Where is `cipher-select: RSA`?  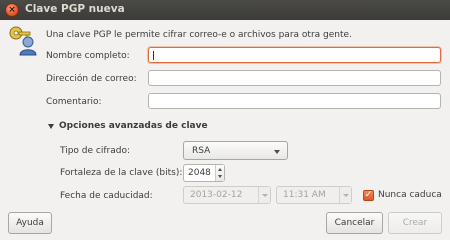
cipher-select: RSA is located at coordinates (235, 150).